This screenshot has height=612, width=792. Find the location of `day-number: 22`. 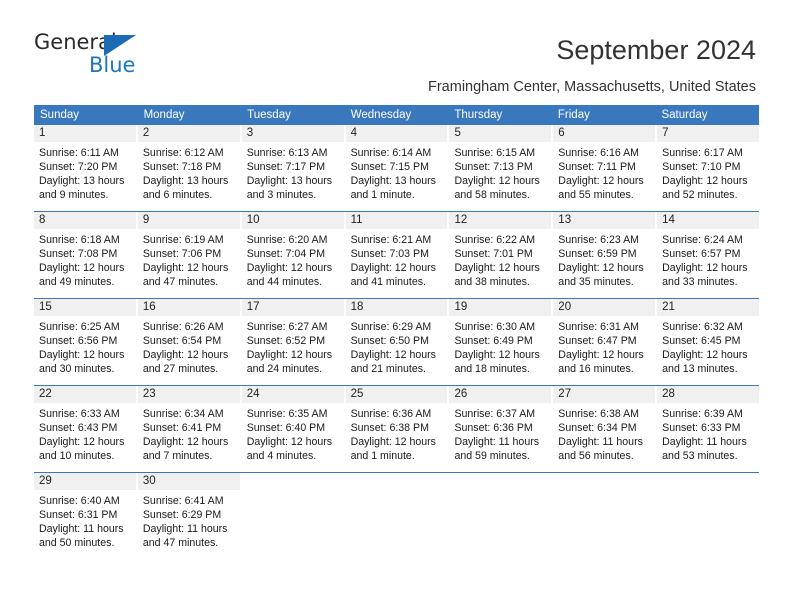

day-number: 22 is located at coordinates (85, 394).